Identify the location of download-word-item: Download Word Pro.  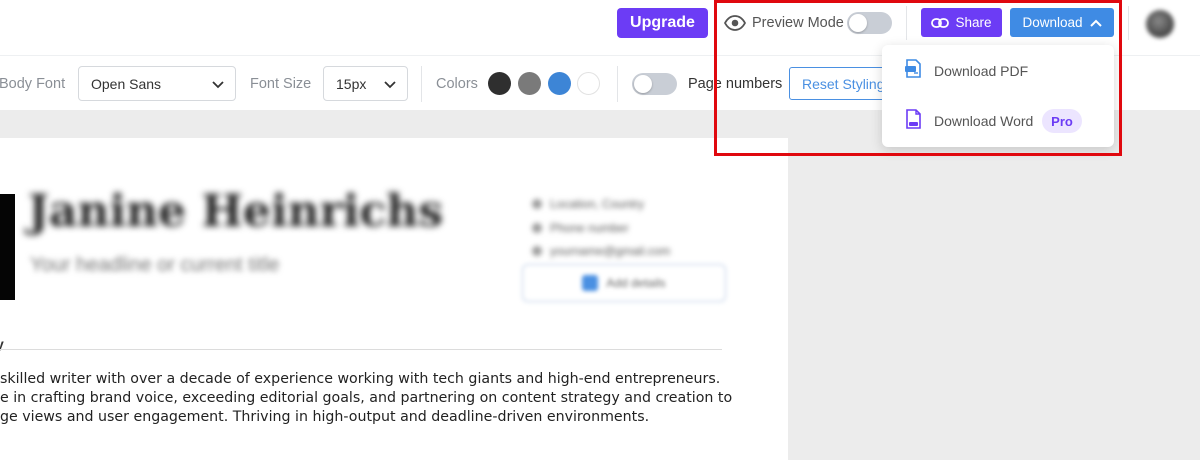
(998, 121).